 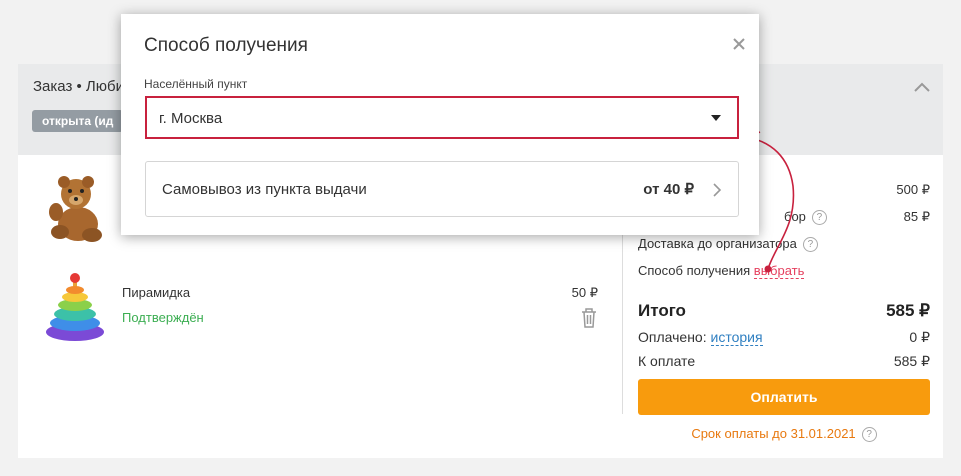 What do you see at coordinates (78, 86) in the screenshot?
I see `order-title: Заказ • Люби` at bounding box center [78, 86].